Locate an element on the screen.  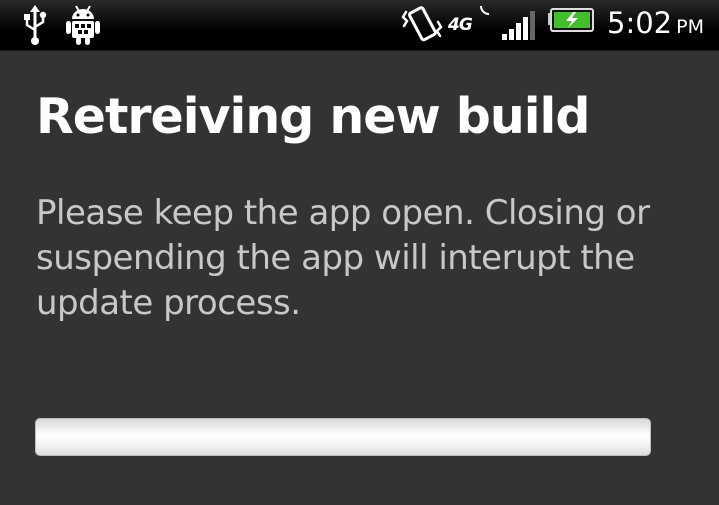
usb-icon is located at coordinates (35, 25).